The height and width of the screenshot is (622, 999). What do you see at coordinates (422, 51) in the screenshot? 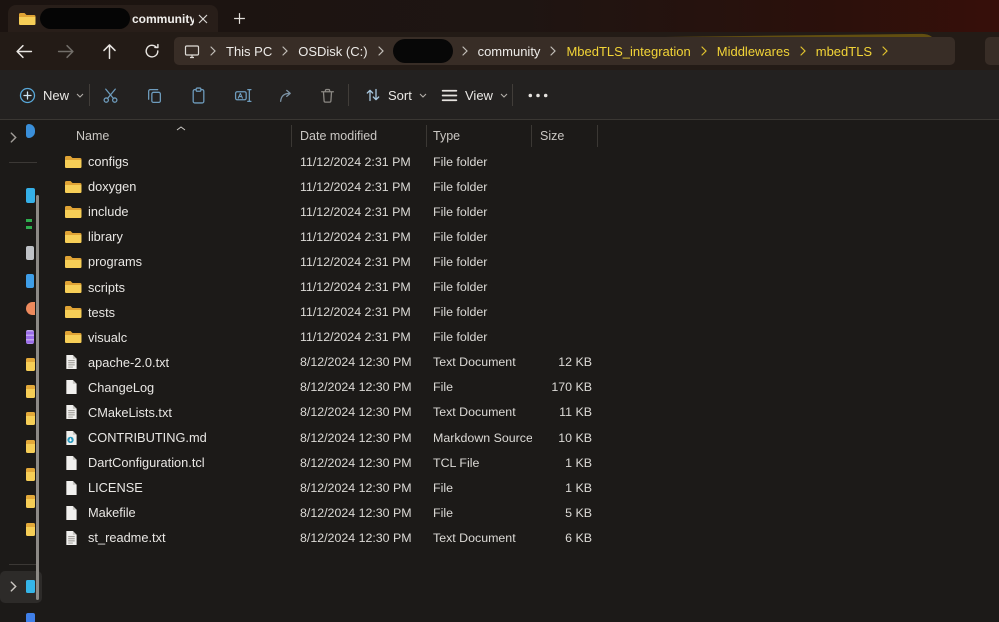
I see `redaction-blob` at bounding box center [422, 51].